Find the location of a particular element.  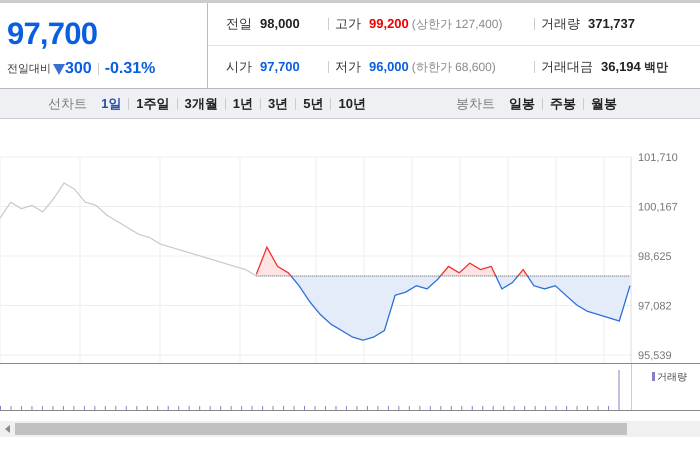

y-axis-label: 95,539 is located at coordinates (655, 356).